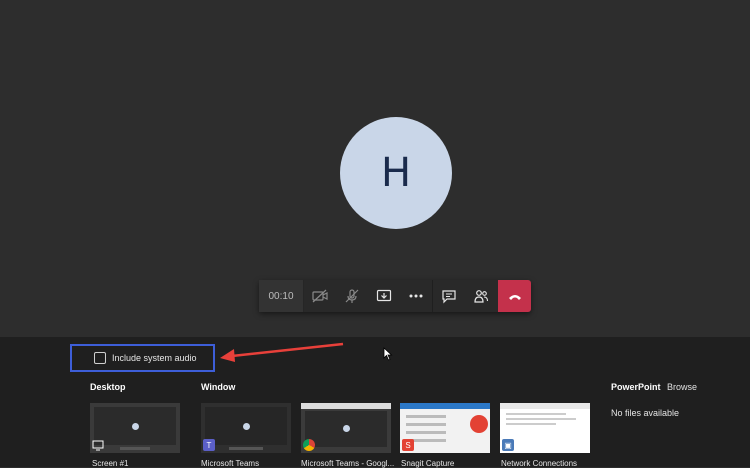 This screenshot has width=750, height=468. Describe the element at coordinates (108, 387) in the screenshot. I see `desktop-section-title: Desktop` at that location.